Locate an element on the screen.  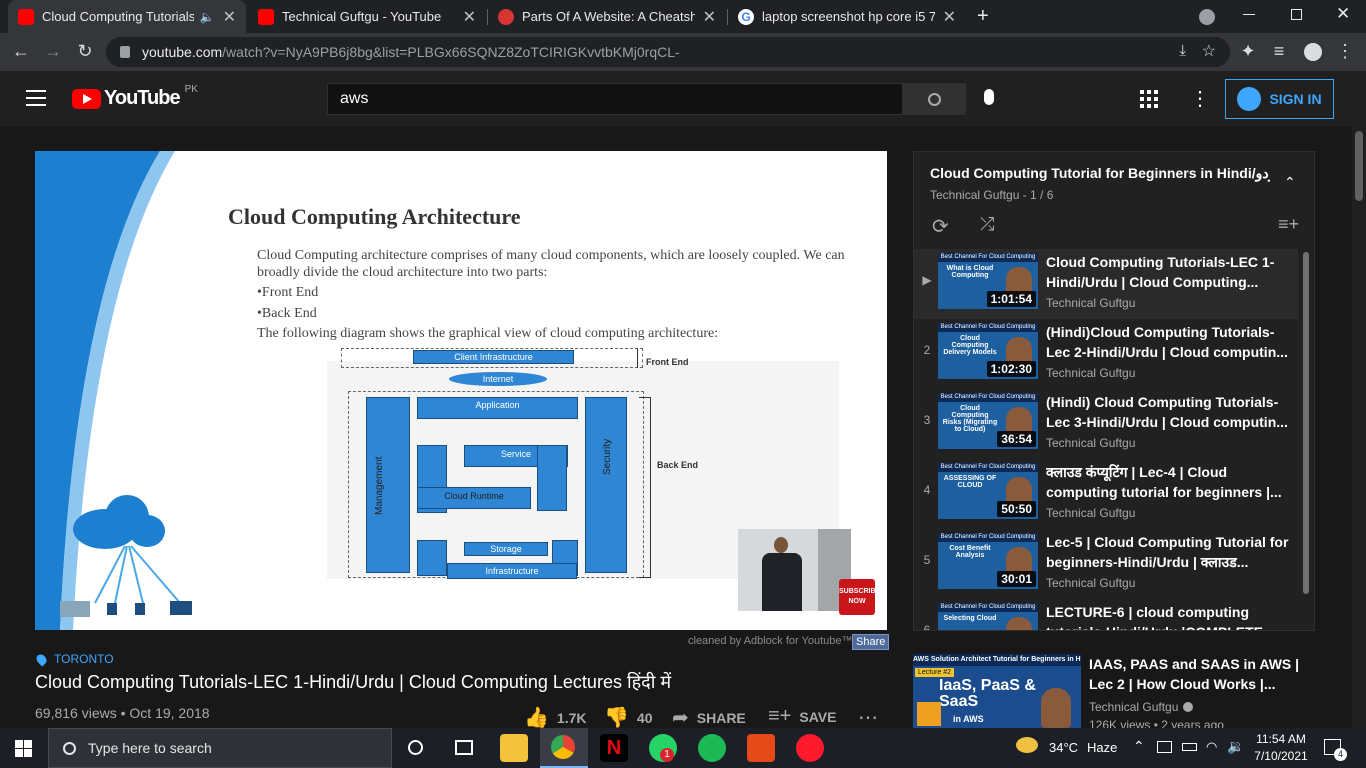
save-button: ≡+ SAVE is located at coordinates (802, 716).